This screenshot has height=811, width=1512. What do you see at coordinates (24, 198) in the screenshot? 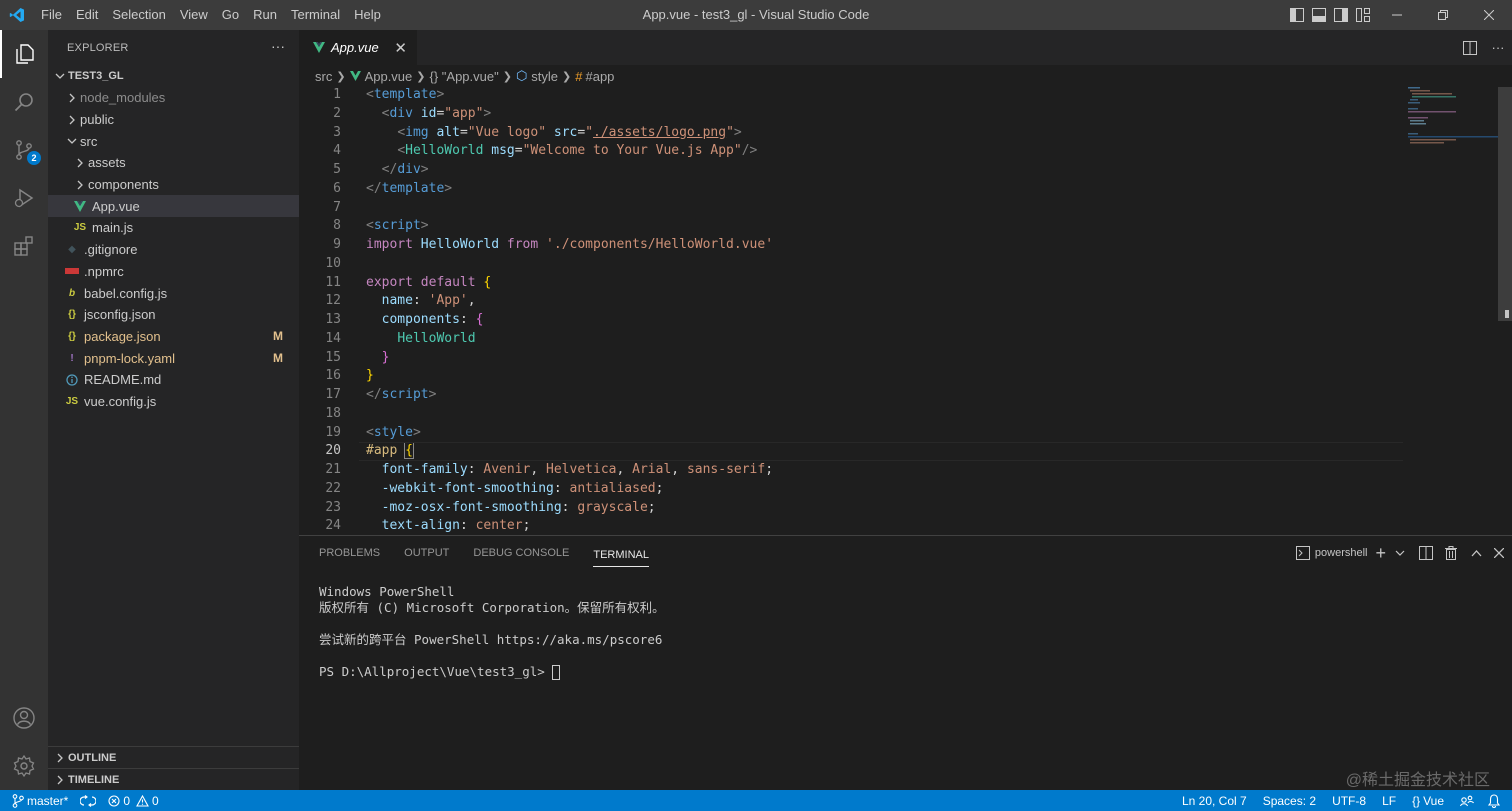
I see `run-debug-icon` at bounding box center [24, 198].